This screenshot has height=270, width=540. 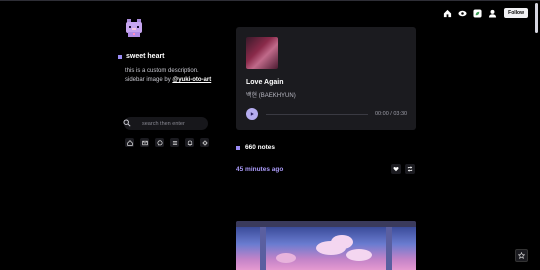 I want to click on sidebar-icon-row, so click(x=167, y=142).